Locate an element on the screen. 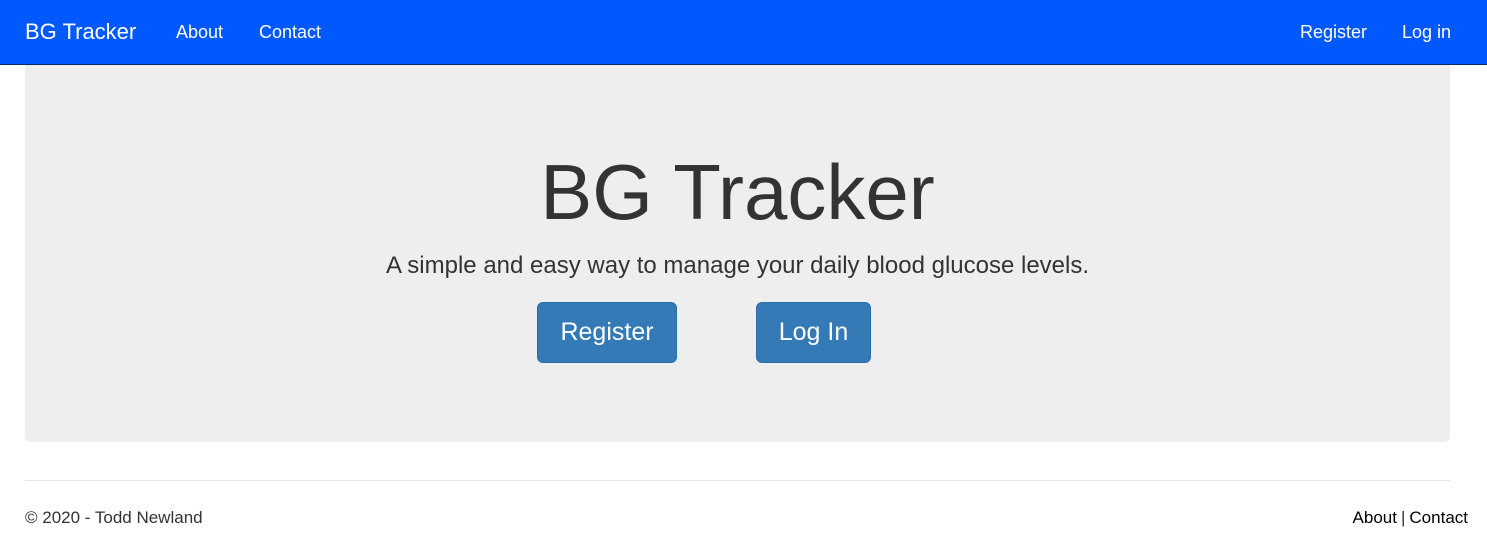 This screenshot has height=554, width=1487. footer-links: About | Contact is located at coordinates (1410, 518).